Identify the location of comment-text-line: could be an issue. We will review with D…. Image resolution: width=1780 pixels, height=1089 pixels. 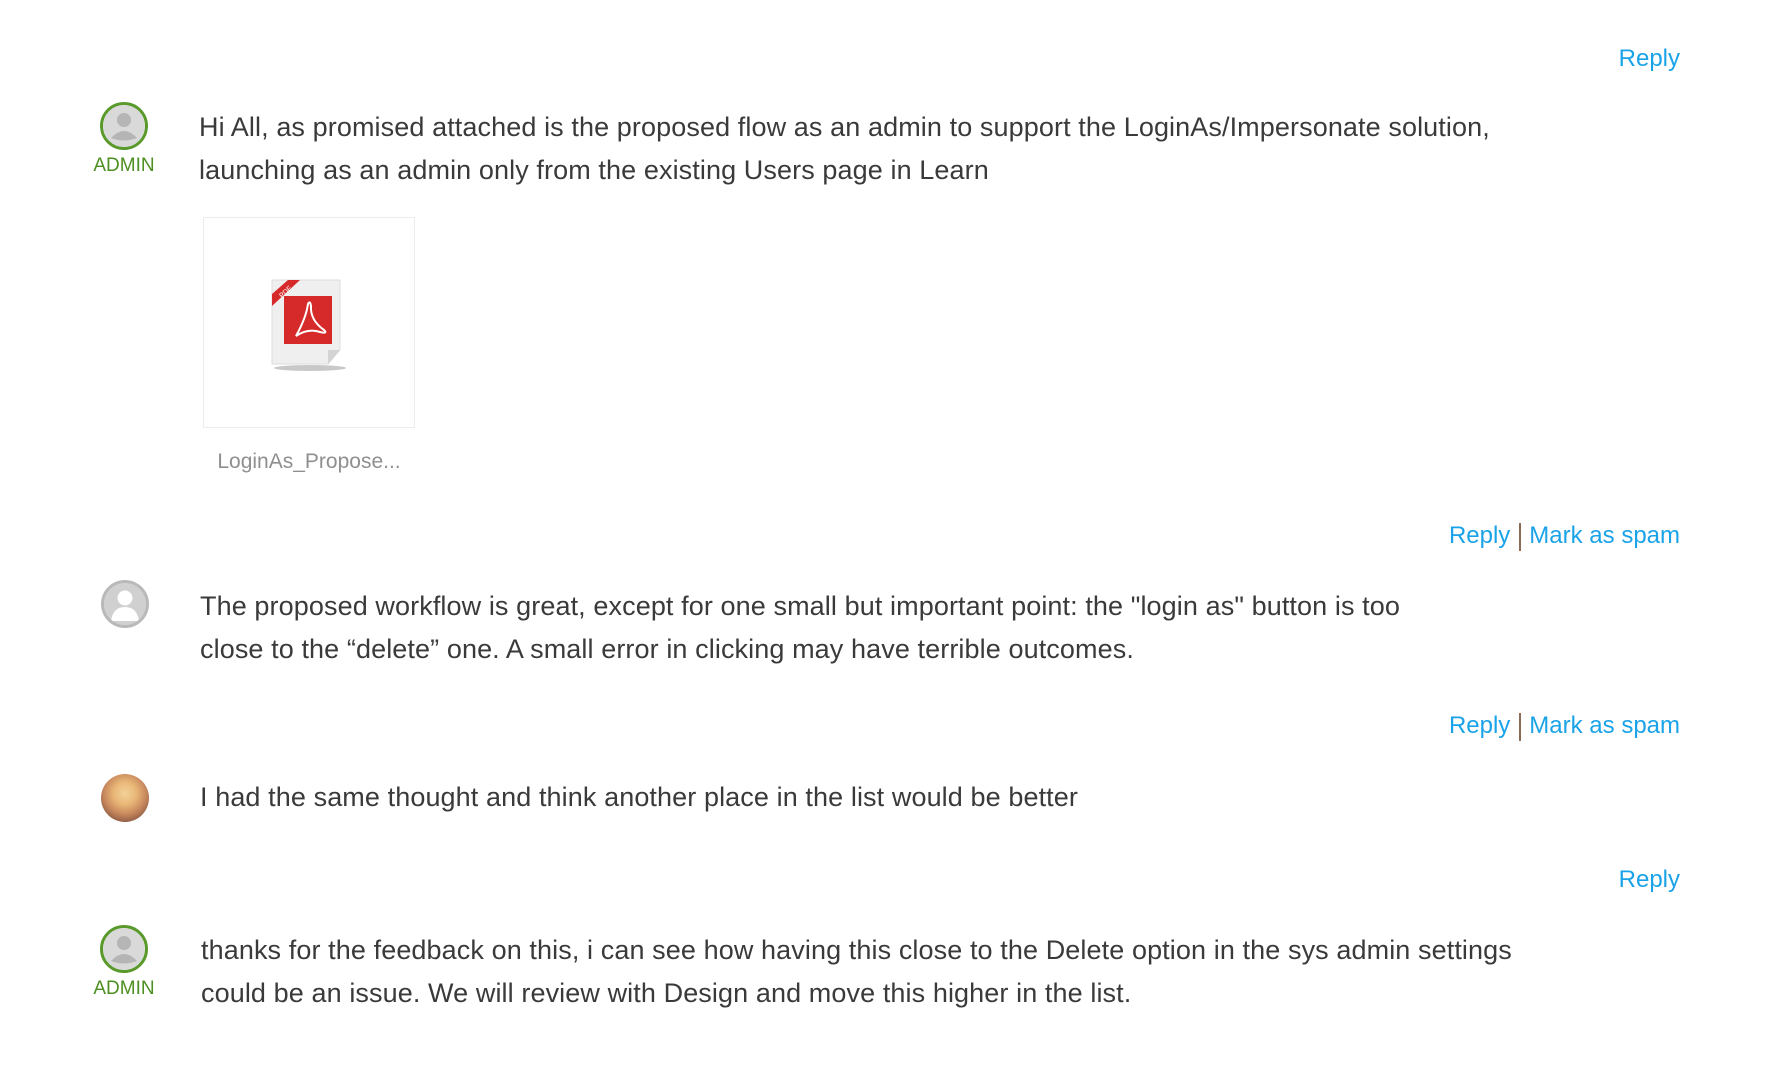
(666, 993).